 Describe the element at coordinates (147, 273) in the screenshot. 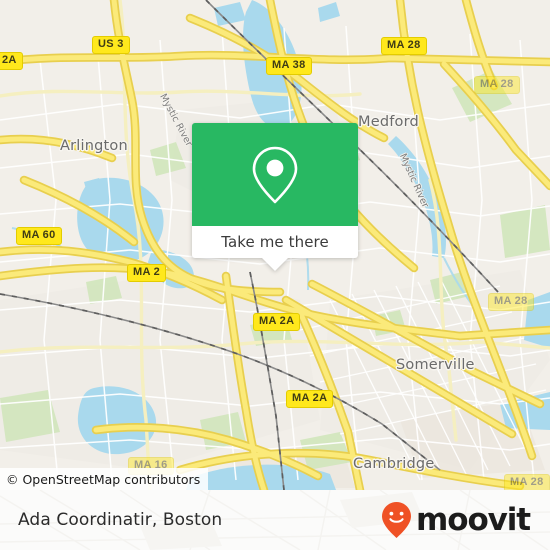

I see `shield-ma2: MA 2` at that location.